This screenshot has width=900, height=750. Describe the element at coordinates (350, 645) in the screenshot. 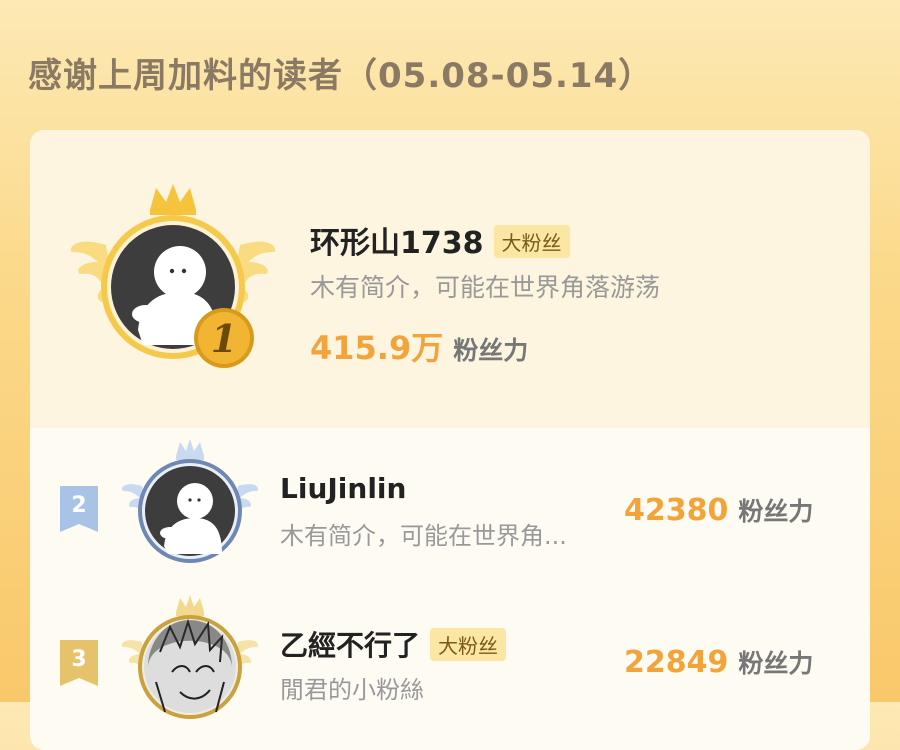

I see `user-name-text: 乙經不行了` at that location.